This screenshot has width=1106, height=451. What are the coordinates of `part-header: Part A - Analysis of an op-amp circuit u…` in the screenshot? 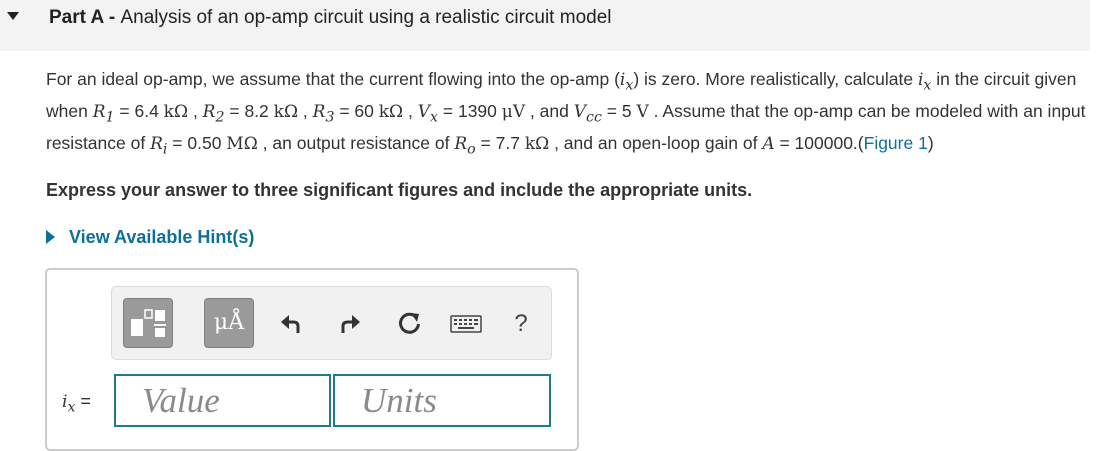 It's located at (545, 25).